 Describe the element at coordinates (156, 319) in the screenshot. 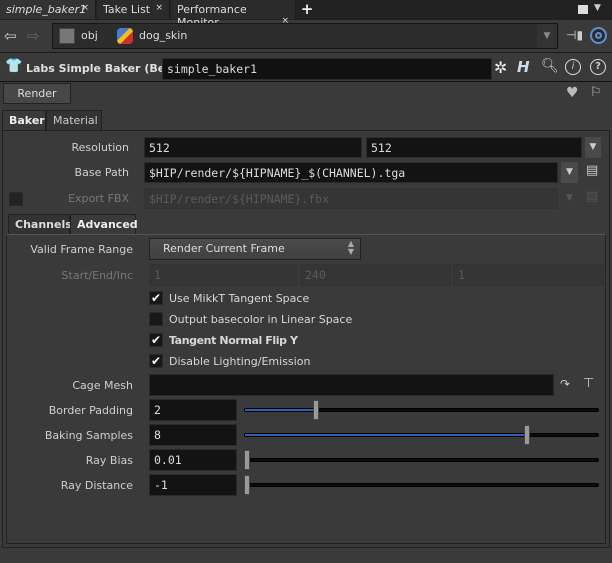

I see `output-basecolor-linear-checkbox` at that location.